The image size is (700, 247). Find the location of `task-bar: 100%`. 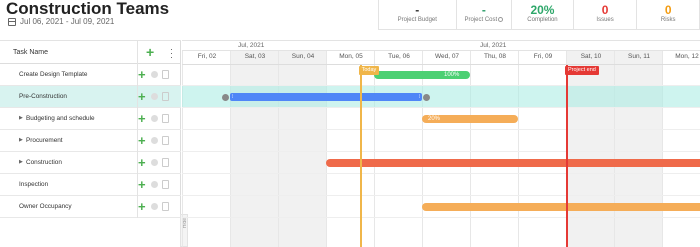

task-bar: 100% is located at coordinates (422, 75).